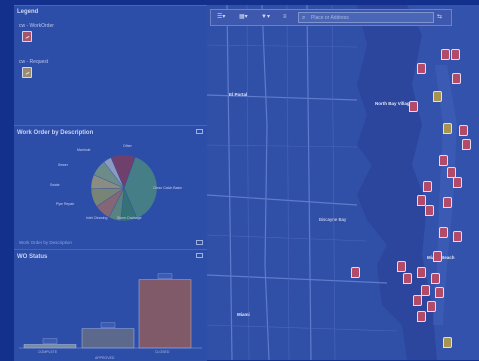  I want to click on workorder-pin-icon, so click(27, 36).